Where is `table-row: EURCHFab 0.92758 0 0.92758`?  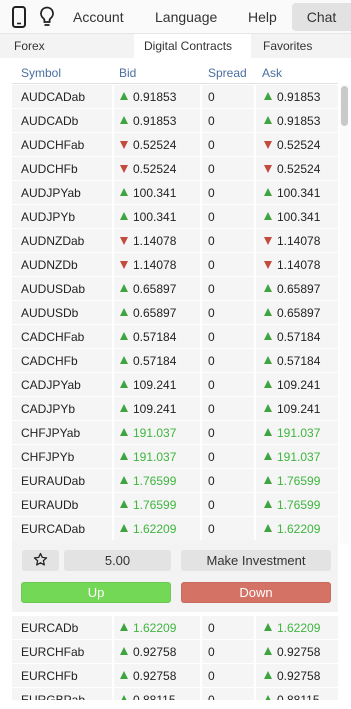
table-row: EURCHFab 0.92758 0 0.92758 is located at coordinates (175, 652).